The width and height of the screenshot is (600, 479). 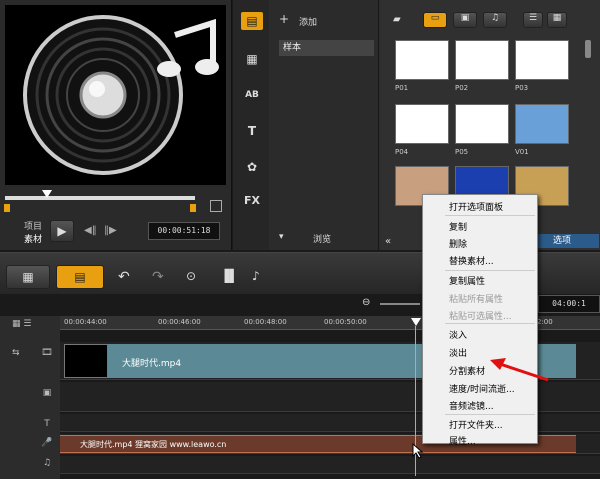 I want to click on preview-screen, so click(x=115, y=95).